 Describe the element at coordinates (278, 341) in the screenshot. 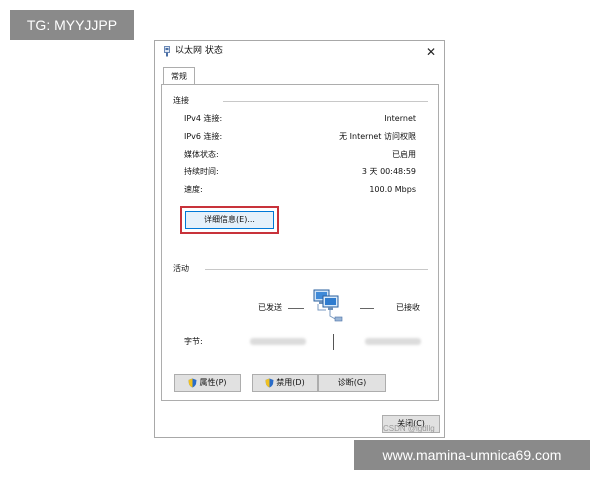

I see `bytes-sent-redacted` at that location.